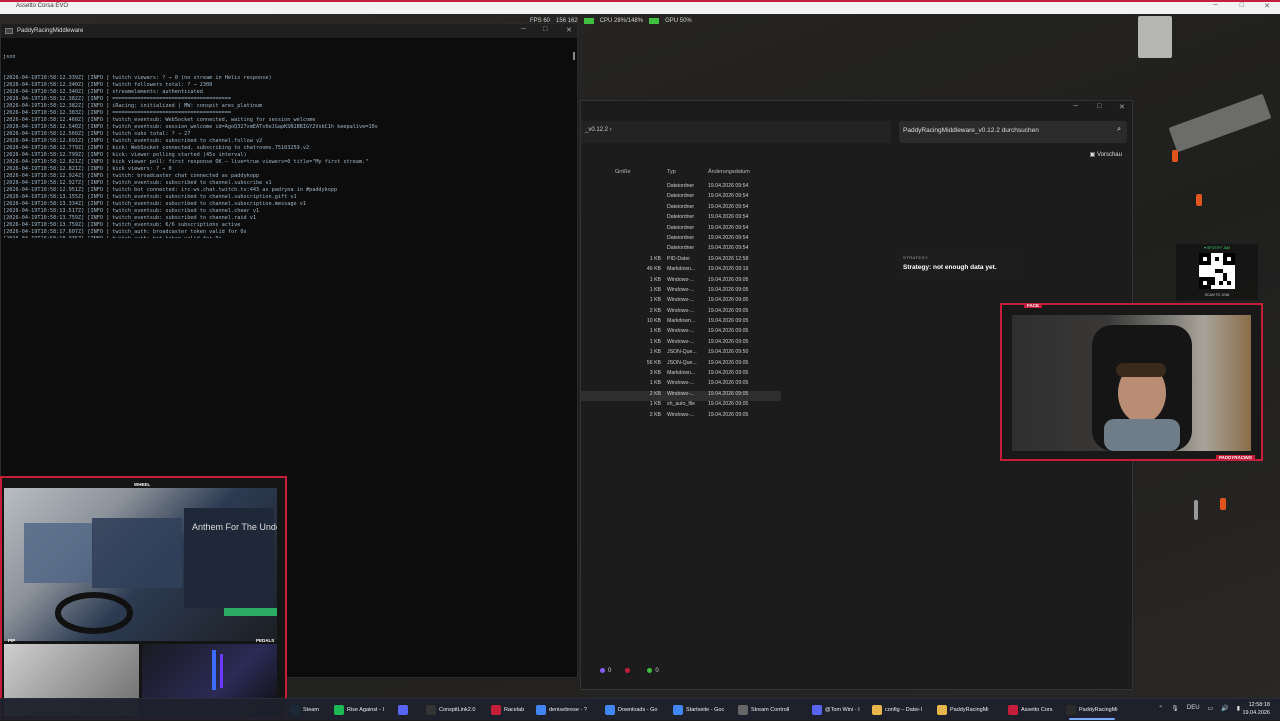 The width and height of the screenshot is (1280, 721). I want to click on game-window-titlebar: Assetto Corsa EVO ─ □ ✕, so click(640, 7).